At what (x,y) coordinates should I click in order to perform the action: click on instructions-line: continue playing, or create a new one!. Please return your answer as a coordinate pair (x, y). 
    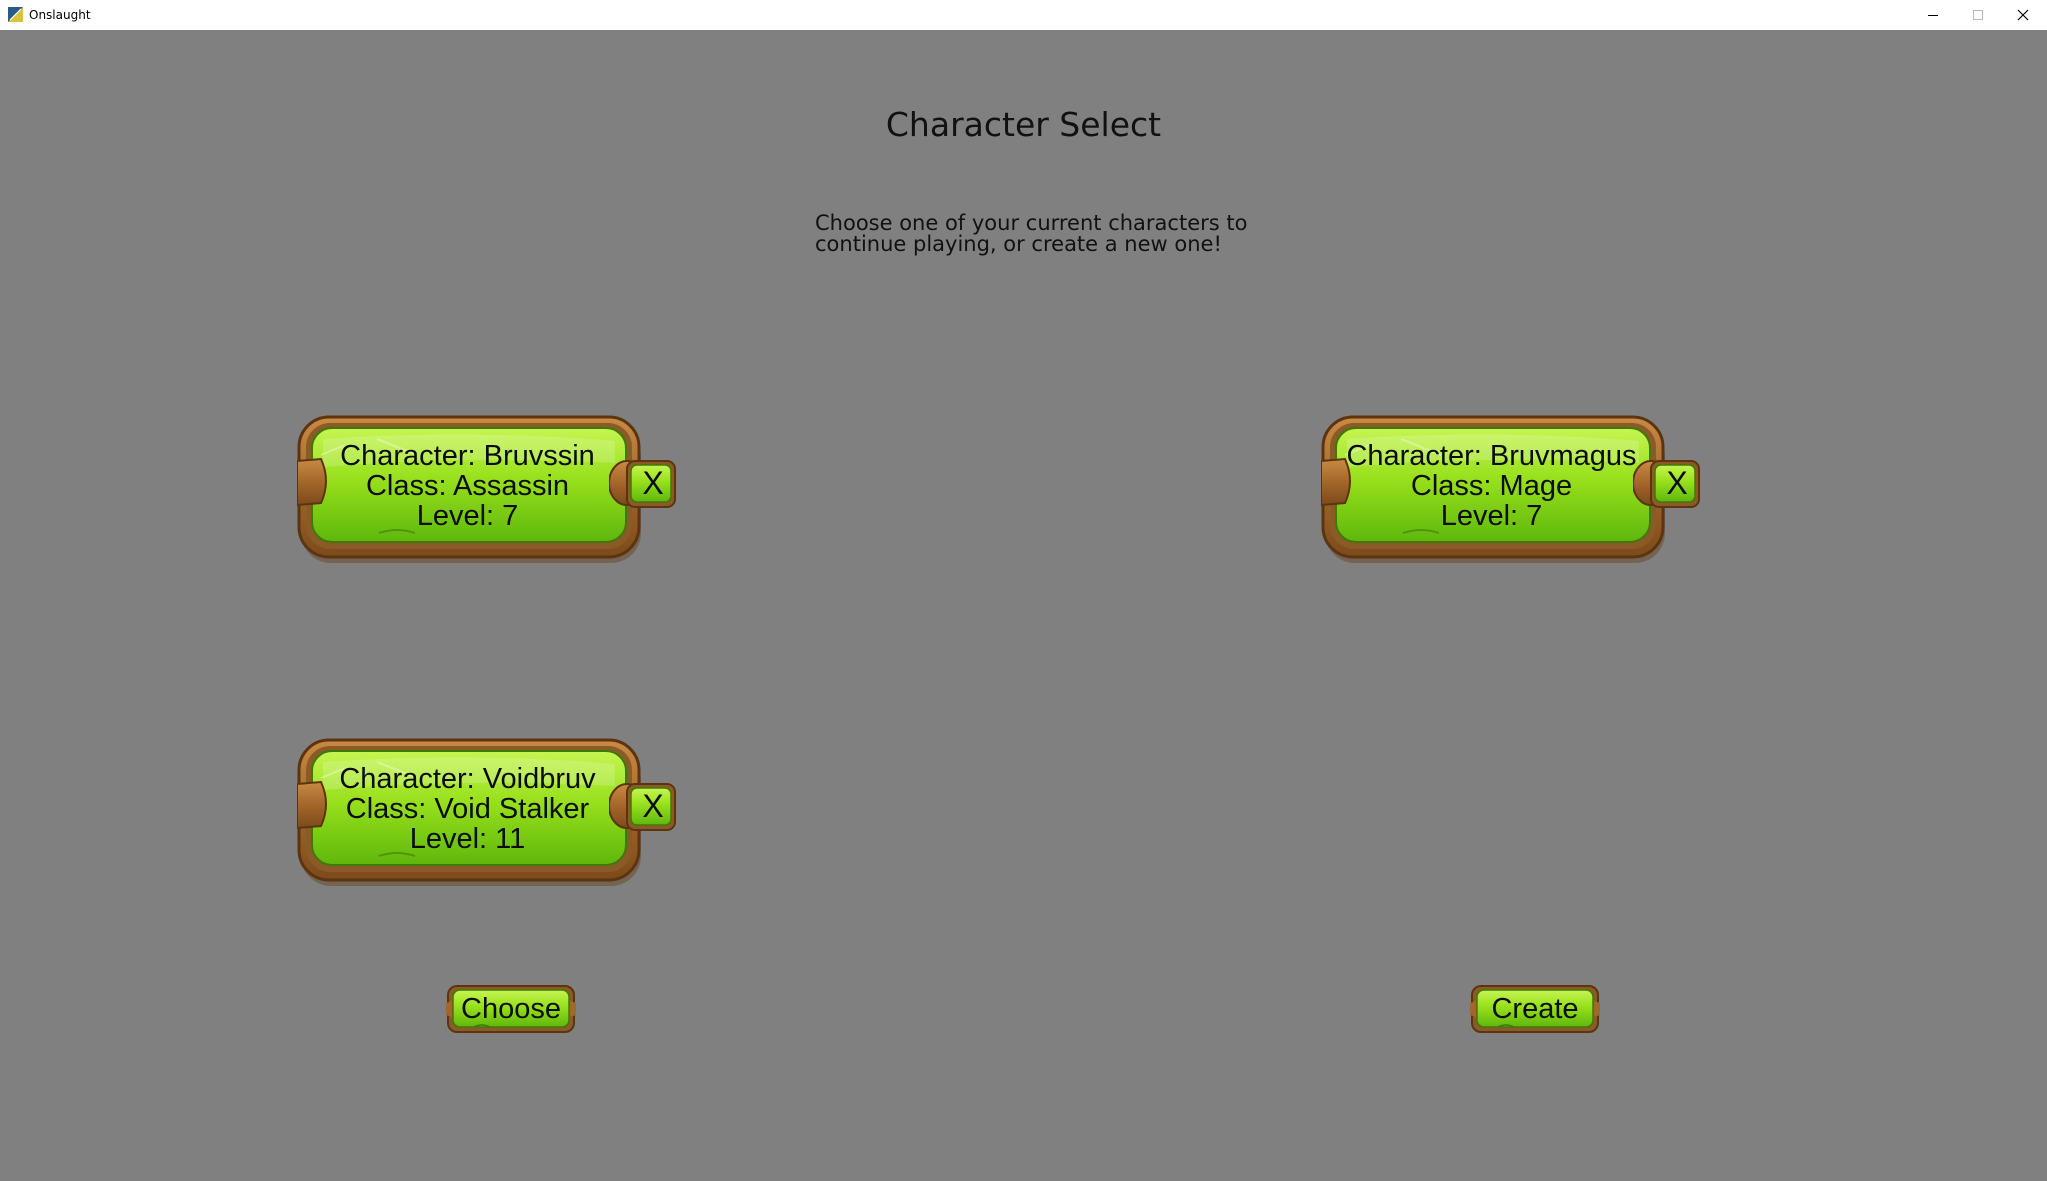
    Looking at the image, I should click on (1018, 244).